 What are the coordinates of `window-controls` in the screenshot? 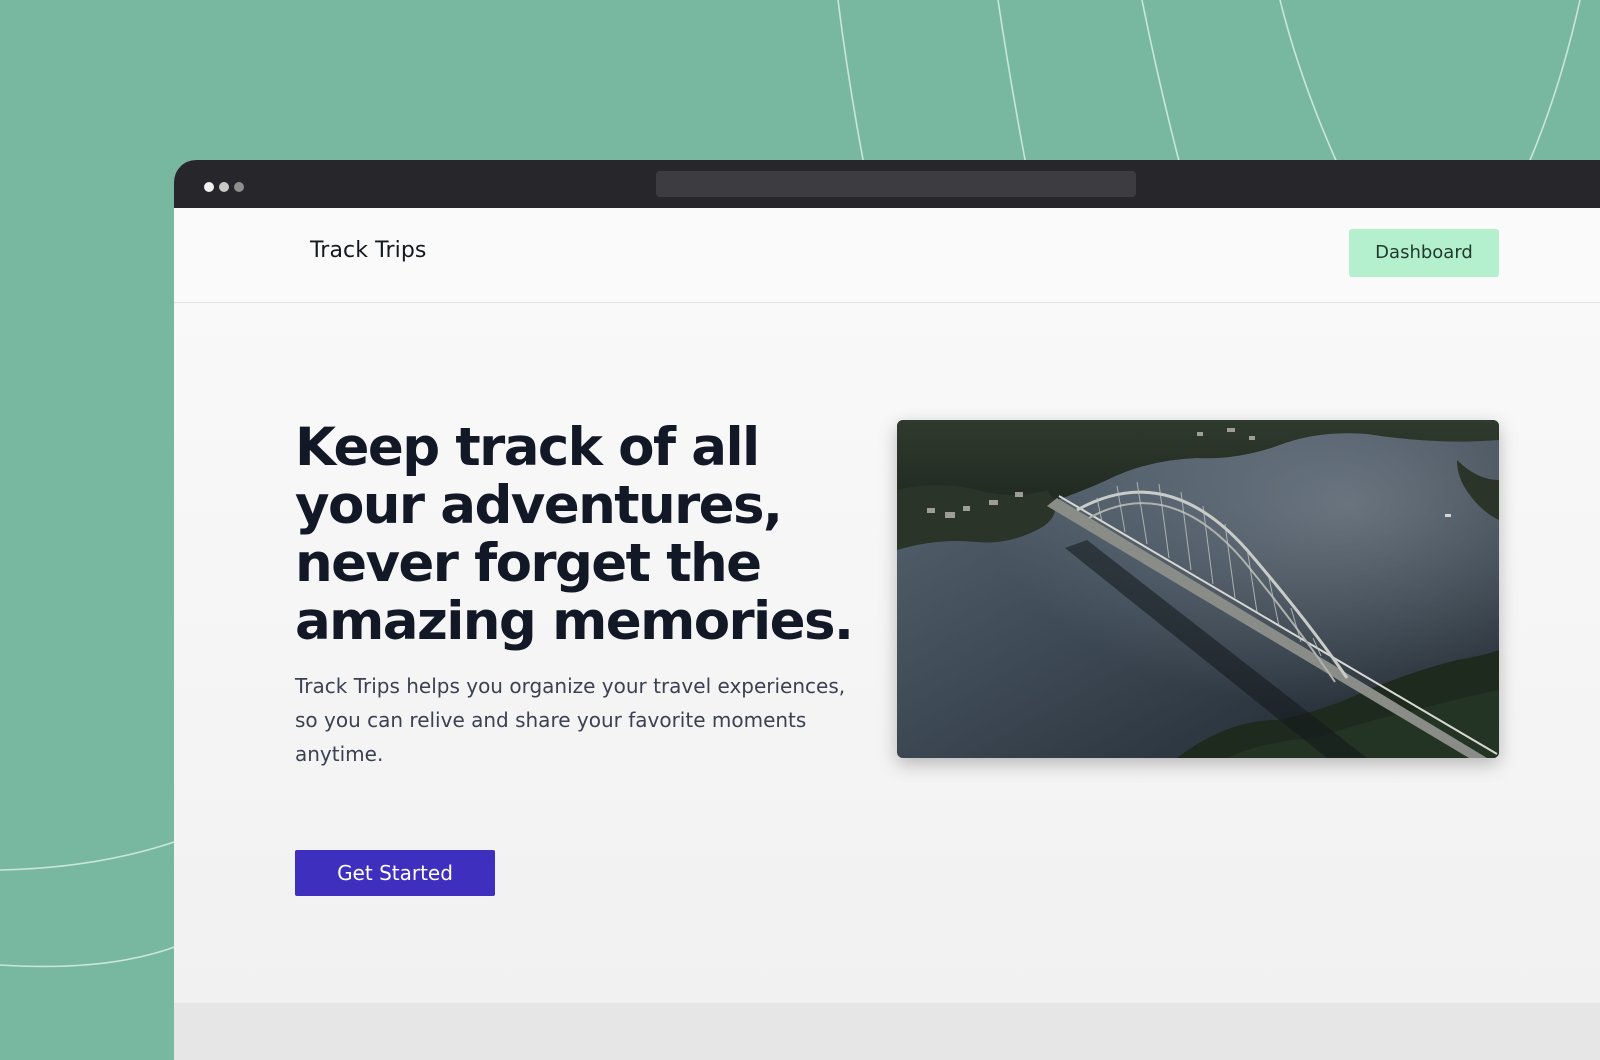 It's located at (224, 187).